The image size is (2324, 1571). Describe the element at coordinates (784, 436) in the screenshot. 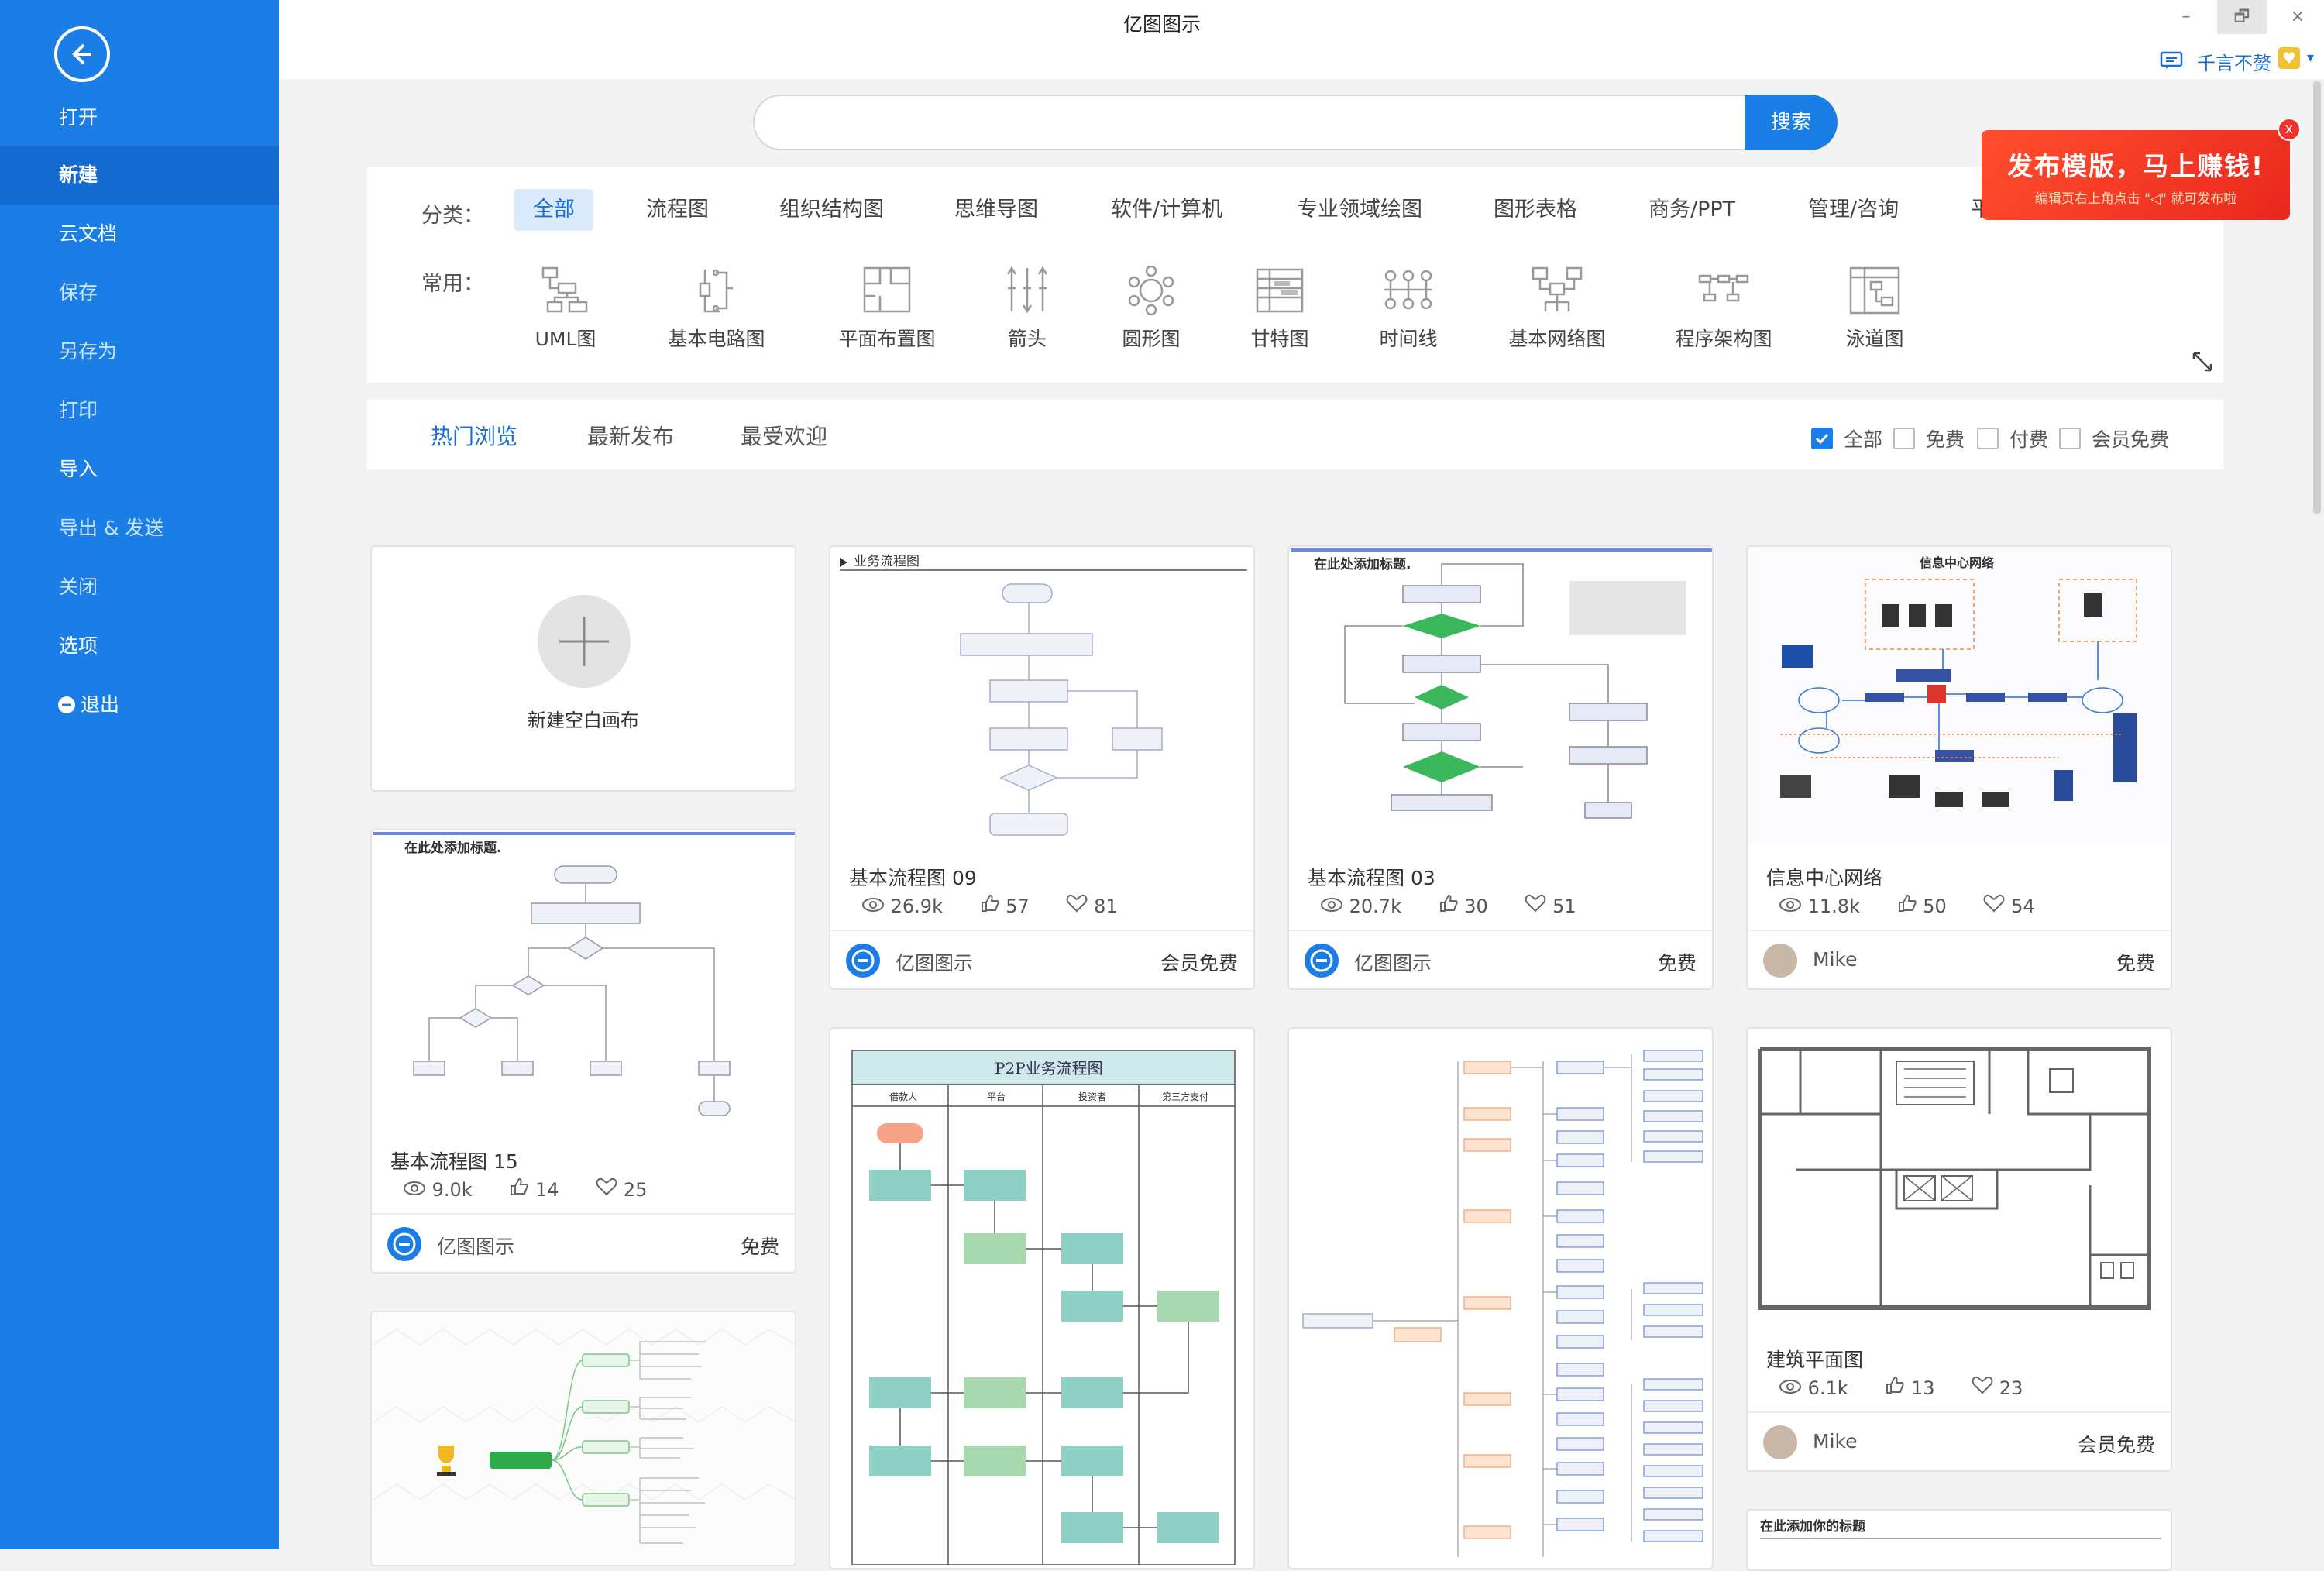

I see `tab-most-liked: 最受欢迎` at that location.